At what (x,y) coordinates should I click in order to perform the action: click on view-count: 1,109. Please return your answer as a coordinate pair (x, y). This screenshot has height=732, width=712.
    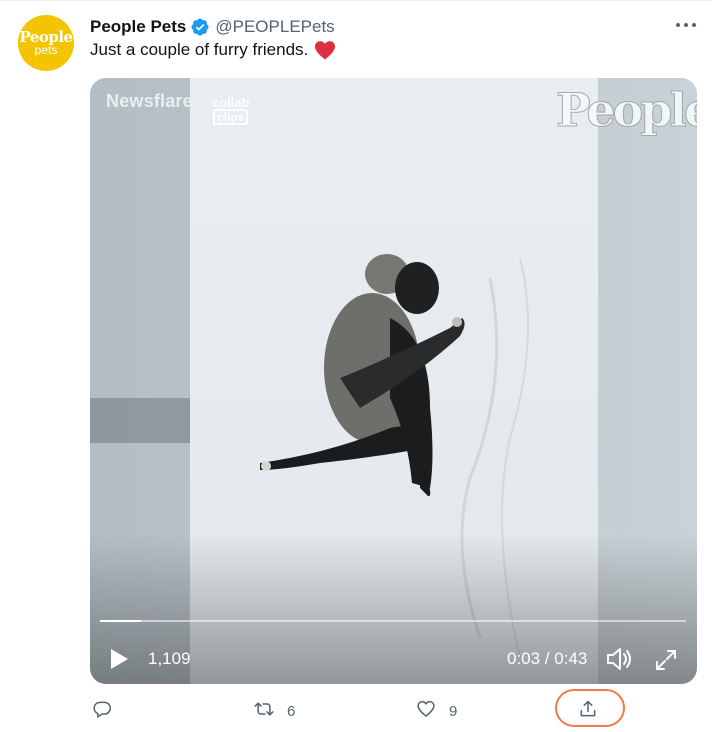
    Looking at the image, I should click on (169, 658).